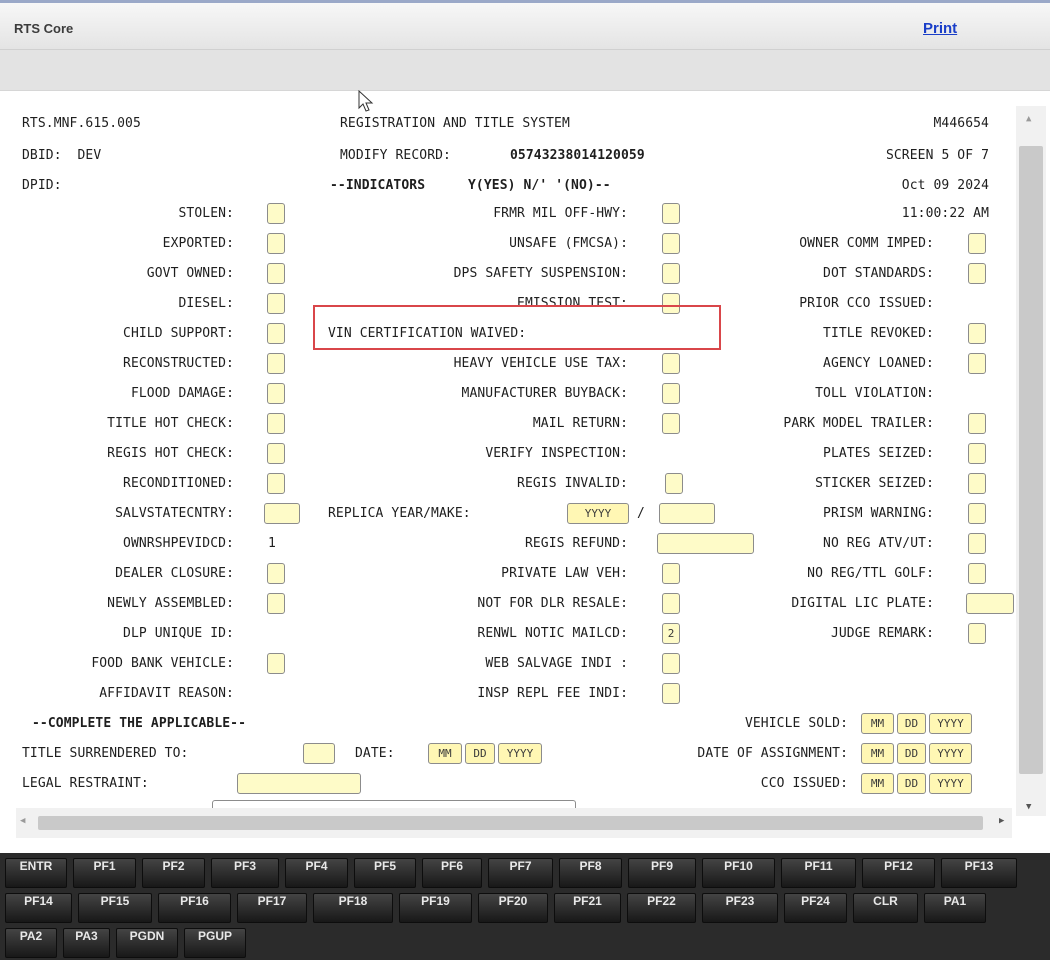  I want to click on dps-safety-suspension-field, so click(671, 273).